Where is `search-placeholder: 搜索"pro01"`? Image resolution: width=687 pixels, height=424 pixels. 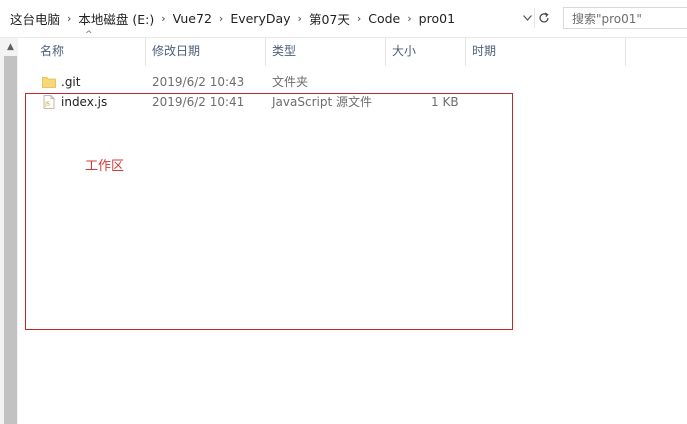 search-placeholder: 搜索"pro01" is located at coordinates (607, 18).